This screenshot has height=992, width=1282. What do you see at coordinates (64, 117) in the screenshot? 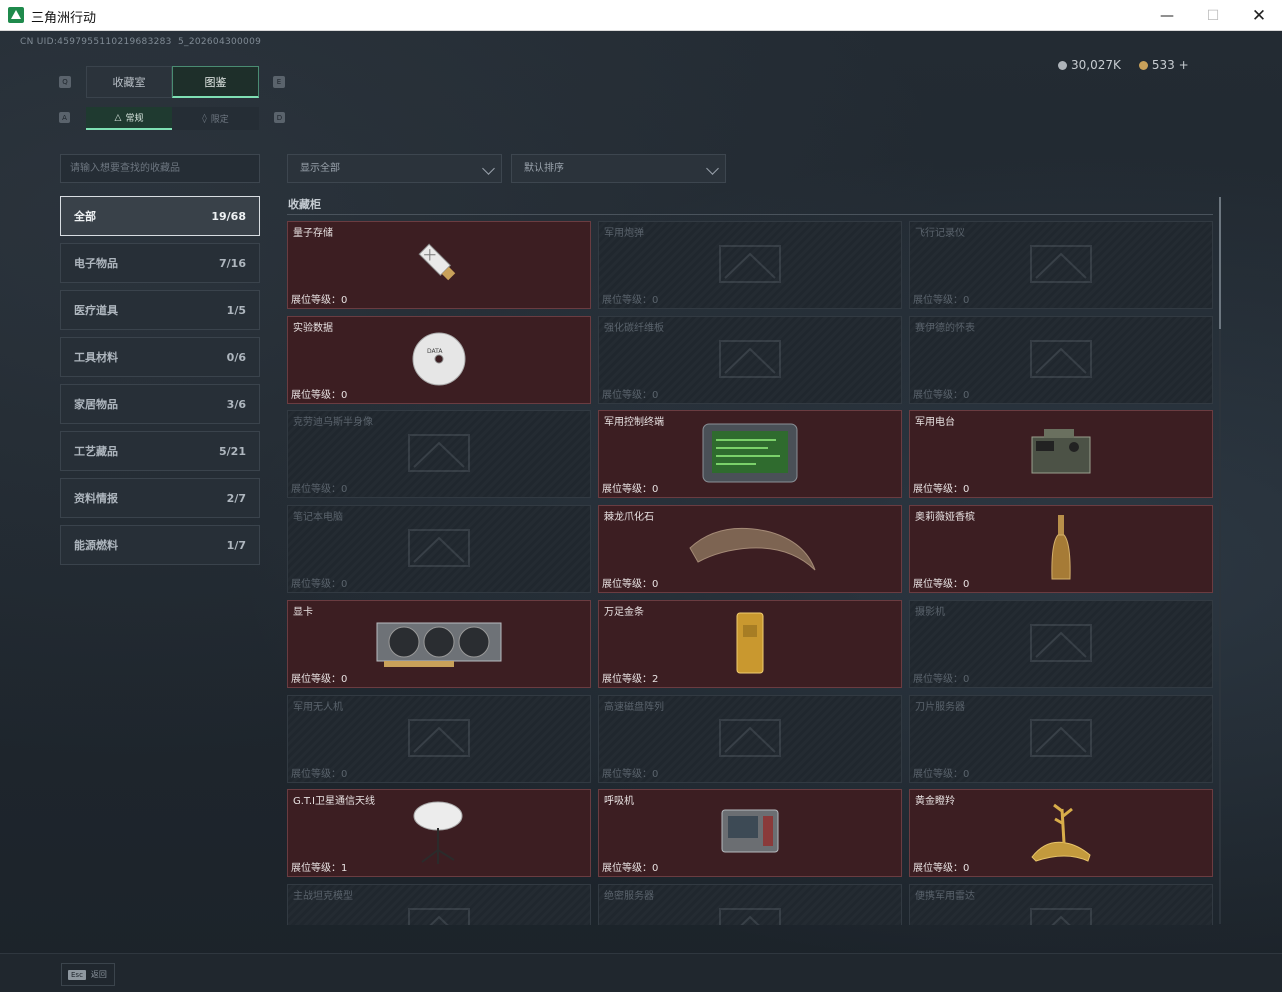
I see `prev-subtab-key-icon: A` at bounding box center [64, 117].